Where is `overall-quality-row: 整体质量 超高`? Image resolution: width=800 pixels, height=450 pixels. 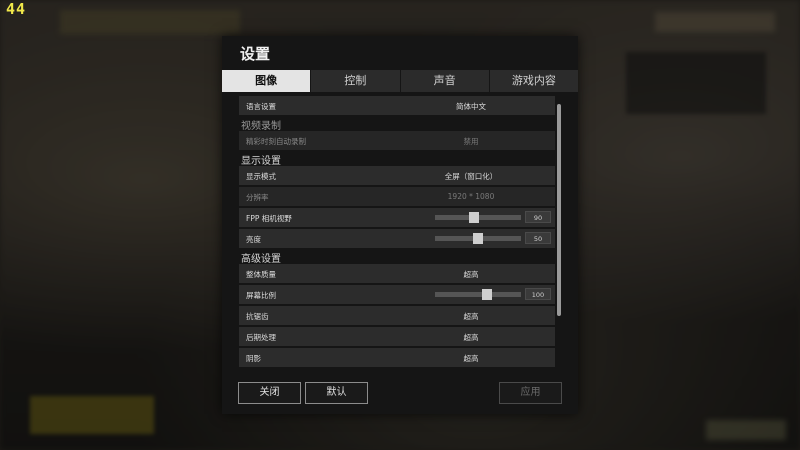
overall-quality-row: 整体质量 超高 is located at coordinates (397, 273).